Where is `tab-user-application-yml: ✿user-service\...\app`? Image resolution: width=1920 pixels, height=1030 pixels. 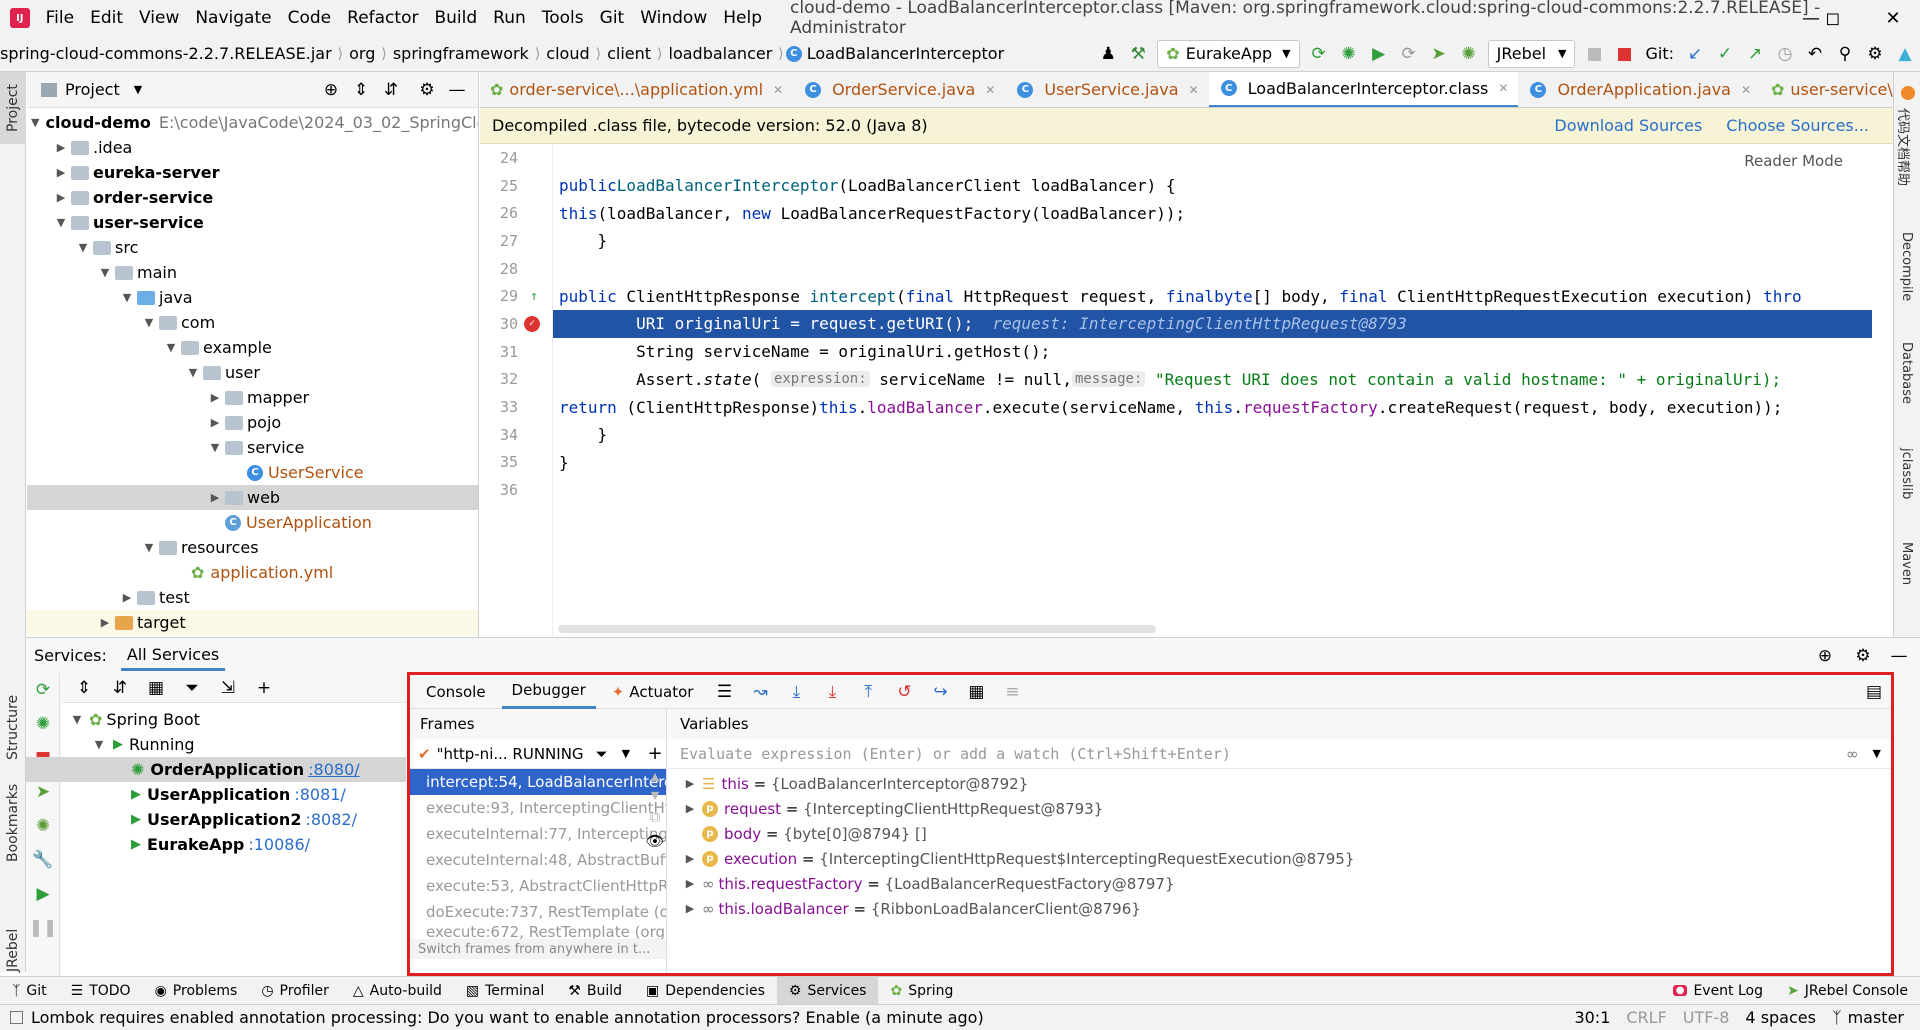 tab-user-application-yml: ✿user-service\...\app is located at coordinates (1827, 89).